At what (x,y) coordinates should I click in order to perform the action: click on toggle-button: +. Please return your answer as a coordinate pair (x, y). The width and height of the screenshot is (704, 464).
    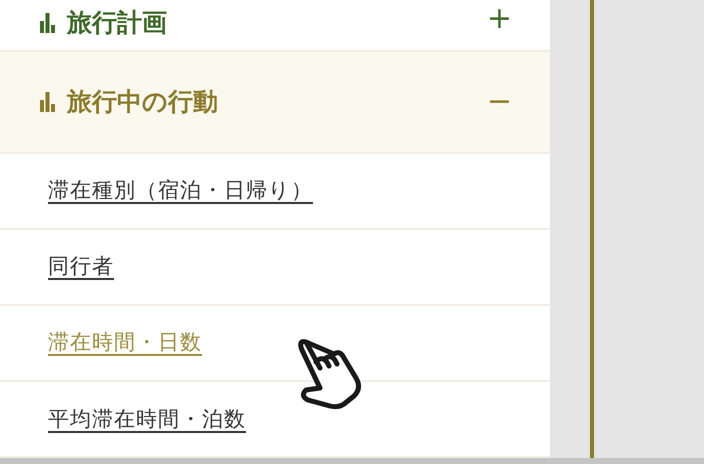
    Looking at the image, I should click on (499, 19).